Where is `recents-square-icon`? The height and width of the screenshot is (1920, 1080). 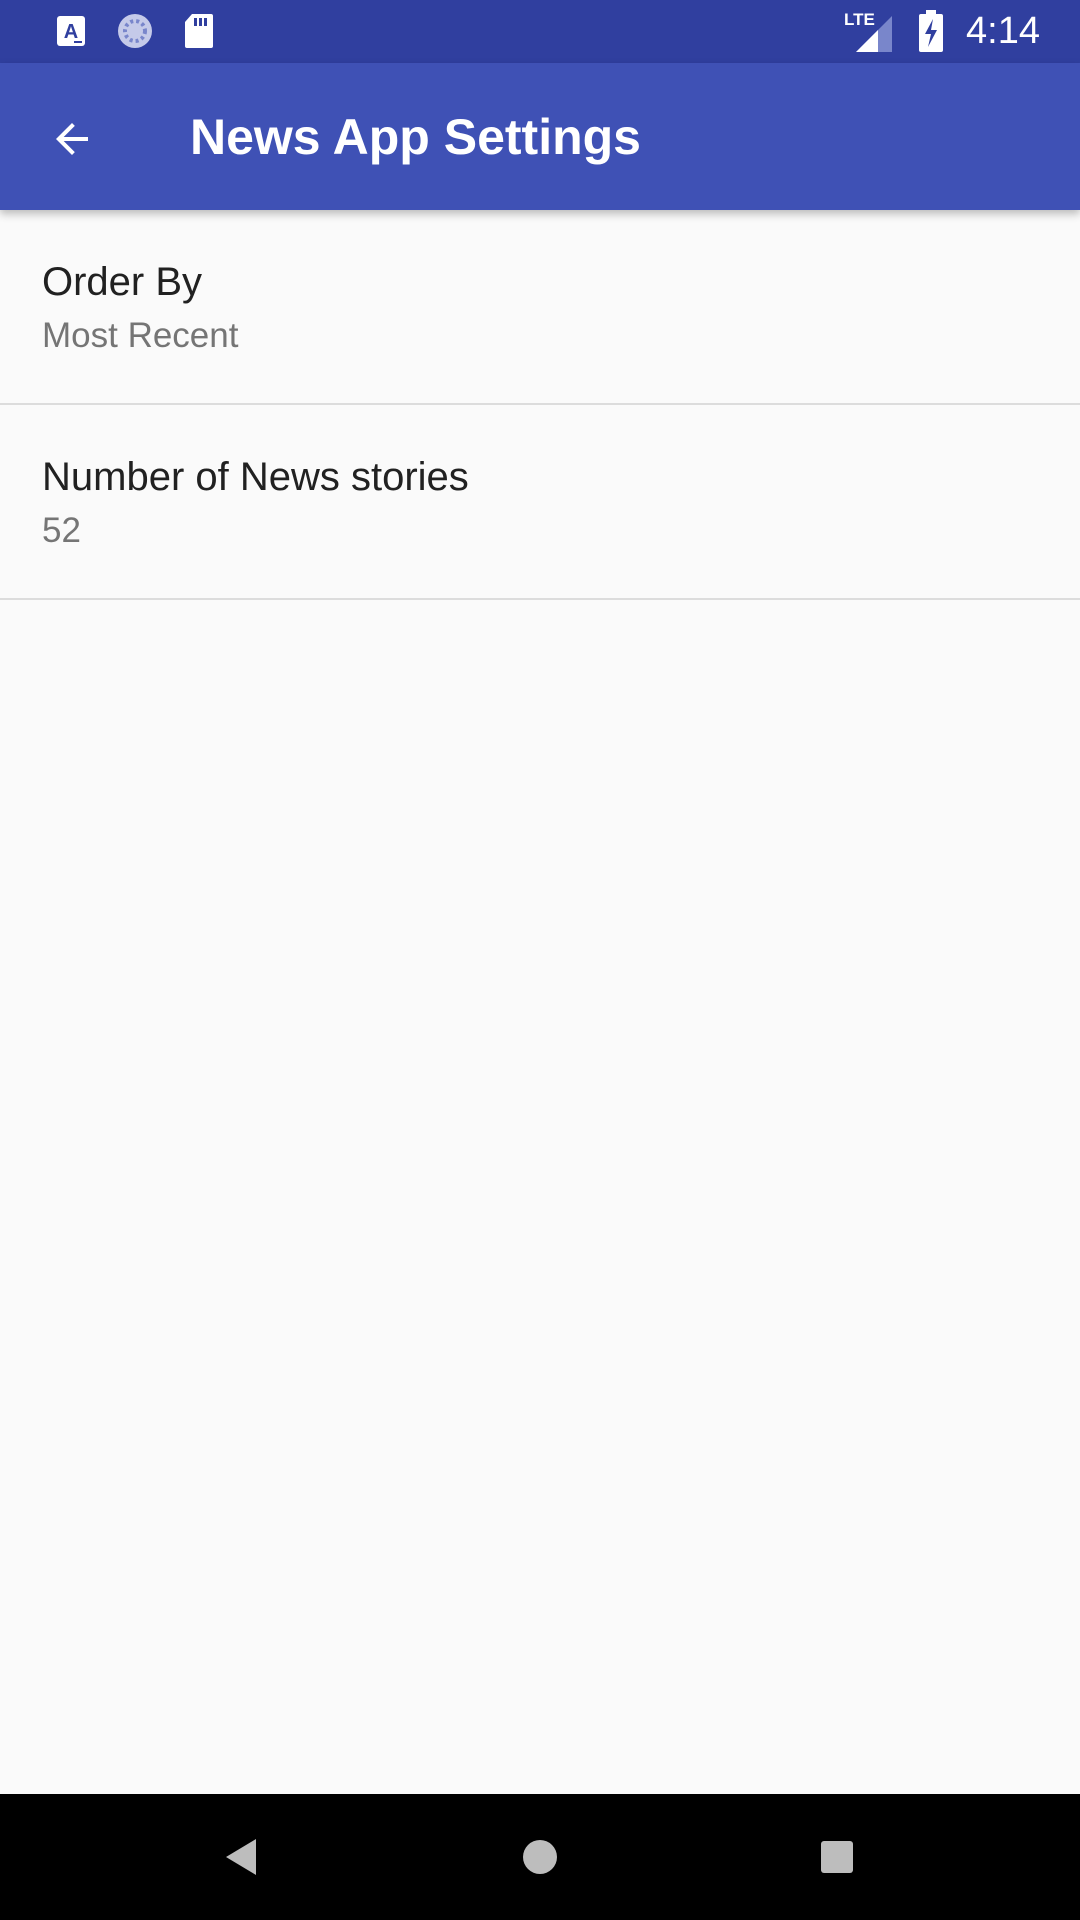 recents-square-icon is located at coordinates (837, 1857).